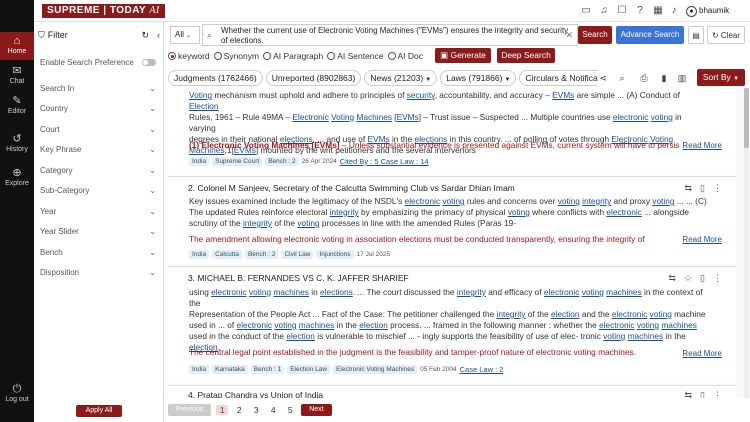 Image resolution: width=750 pixels, height=422 pixels. Describe the element at coordinates (558, 78) in the screenshot. I see `tab-circulars: Circulars & Notificatio` at that location.